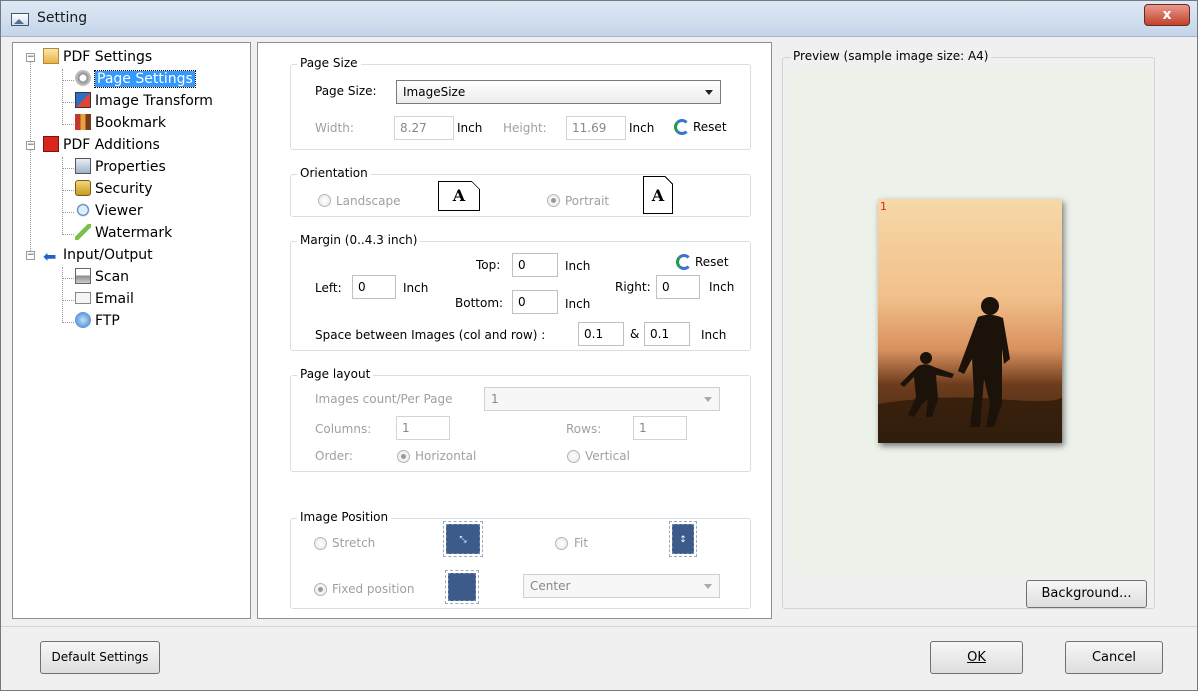 The height and width of the screenshot is (691, 1198). I want to click on order-label: Order:, so click(334, 456).